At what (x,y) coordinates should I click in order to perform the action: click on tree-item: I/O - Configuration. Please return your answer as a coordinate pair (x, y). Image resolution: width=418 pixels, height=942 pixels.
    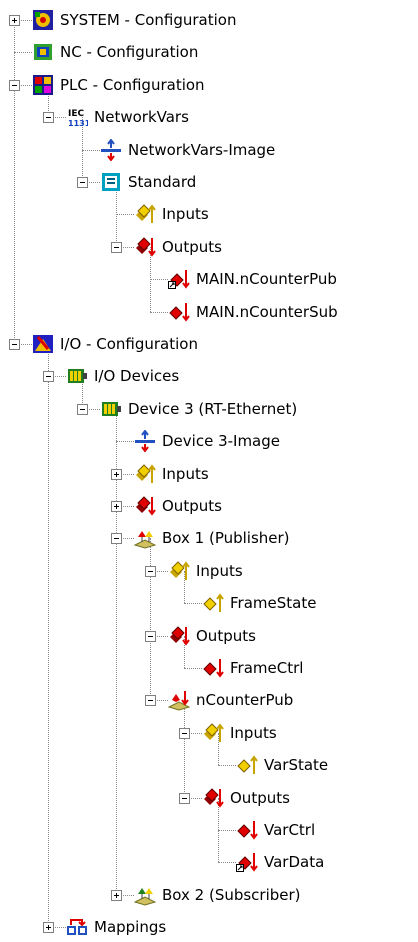
    Looking at the image, I should click on (116, 344).